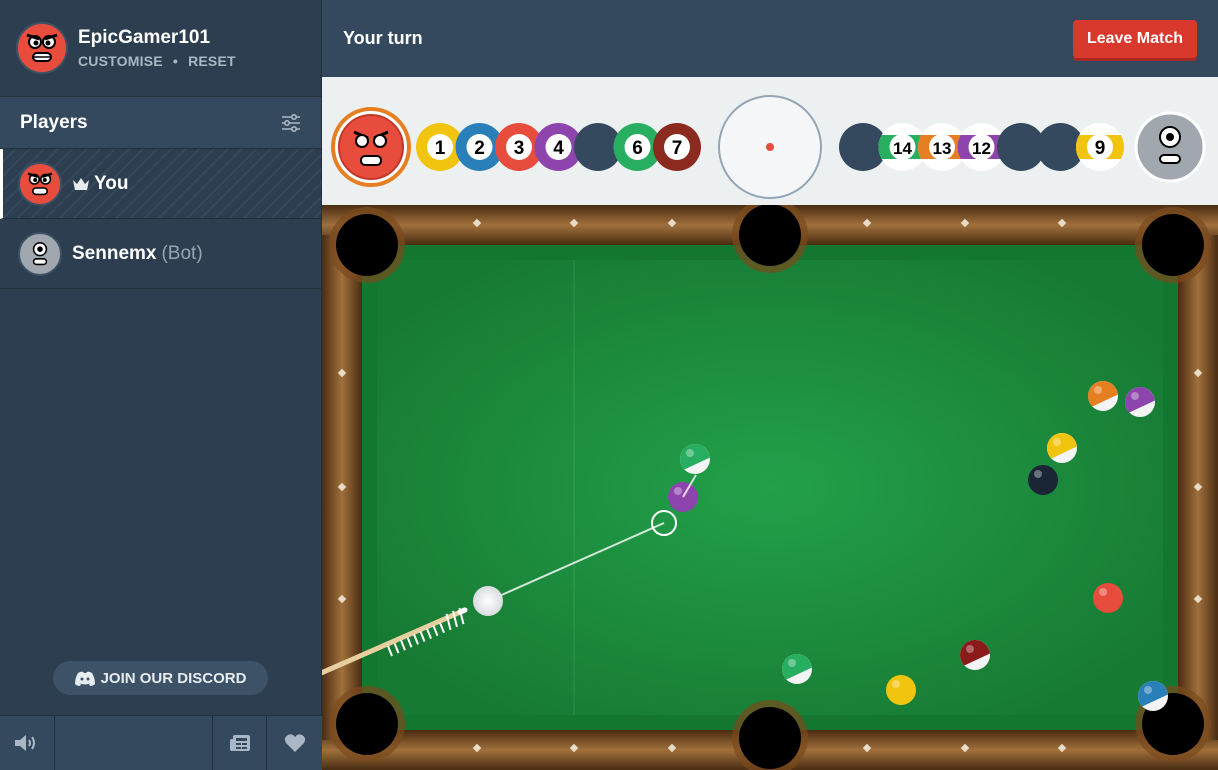  What do you see at coordinates (173, 678) in the screenshot?
I see `discord-label: JOIN OUR DISCORD` at bounding box center [173, 678].